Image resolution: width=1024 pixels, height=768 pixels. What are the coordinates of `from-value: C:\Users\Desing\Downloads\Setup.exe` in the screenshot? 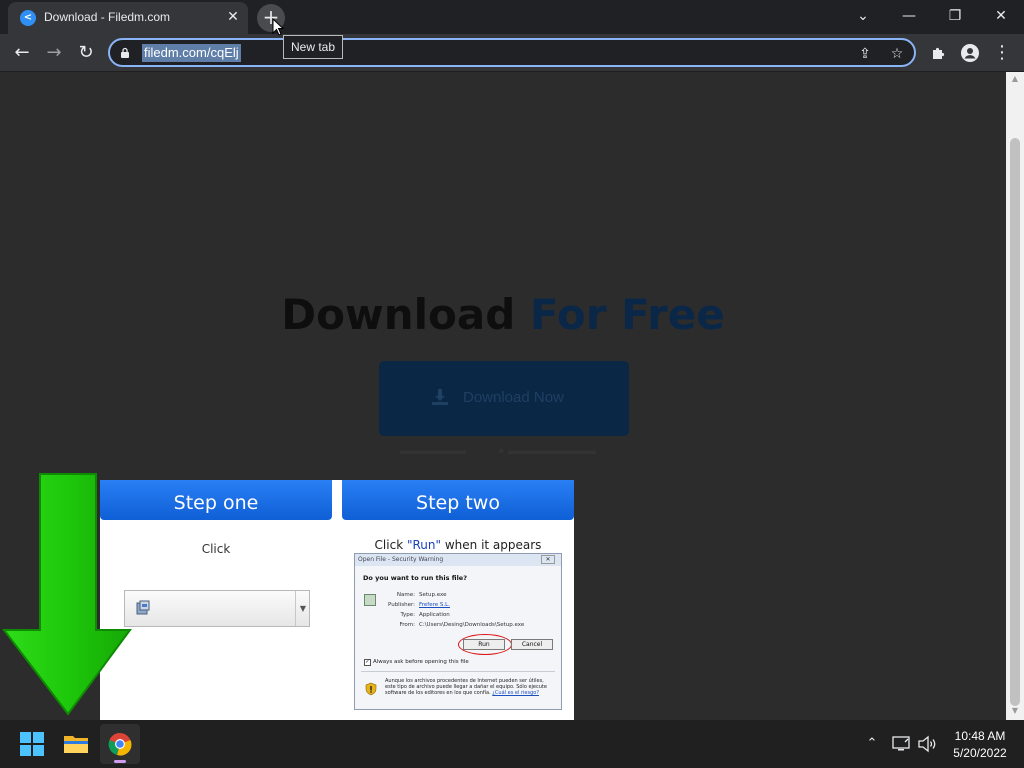 It's located at (472, 625).